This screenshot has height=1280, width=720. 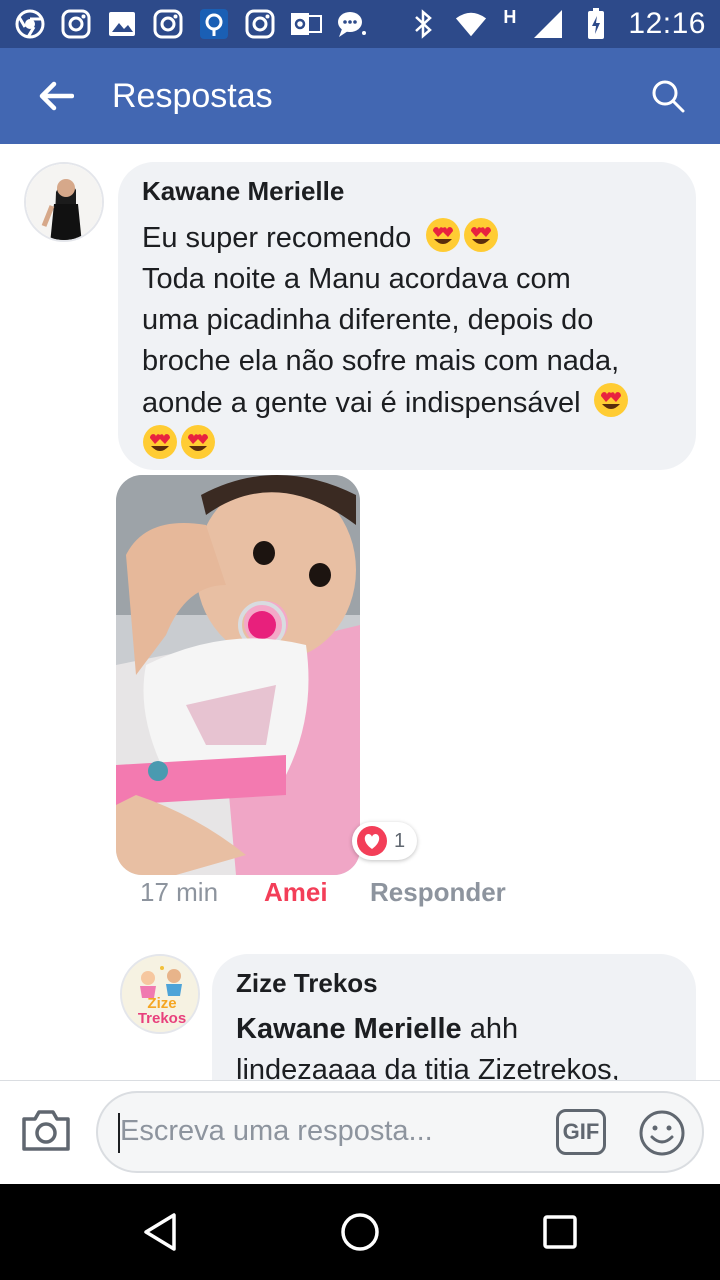 I want to click on search-icon, so click(x=668, y=96).